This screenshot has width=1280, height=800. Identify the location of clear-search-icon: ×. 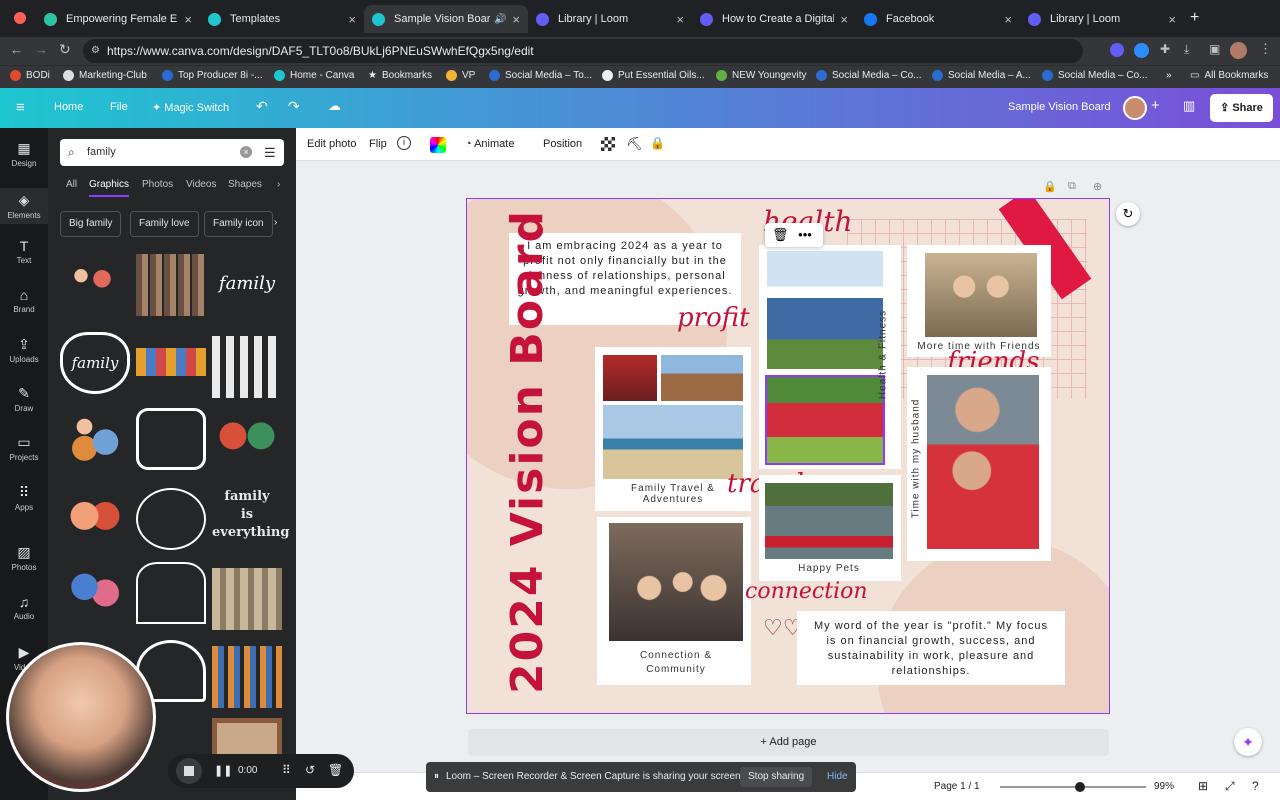
(246, 152).